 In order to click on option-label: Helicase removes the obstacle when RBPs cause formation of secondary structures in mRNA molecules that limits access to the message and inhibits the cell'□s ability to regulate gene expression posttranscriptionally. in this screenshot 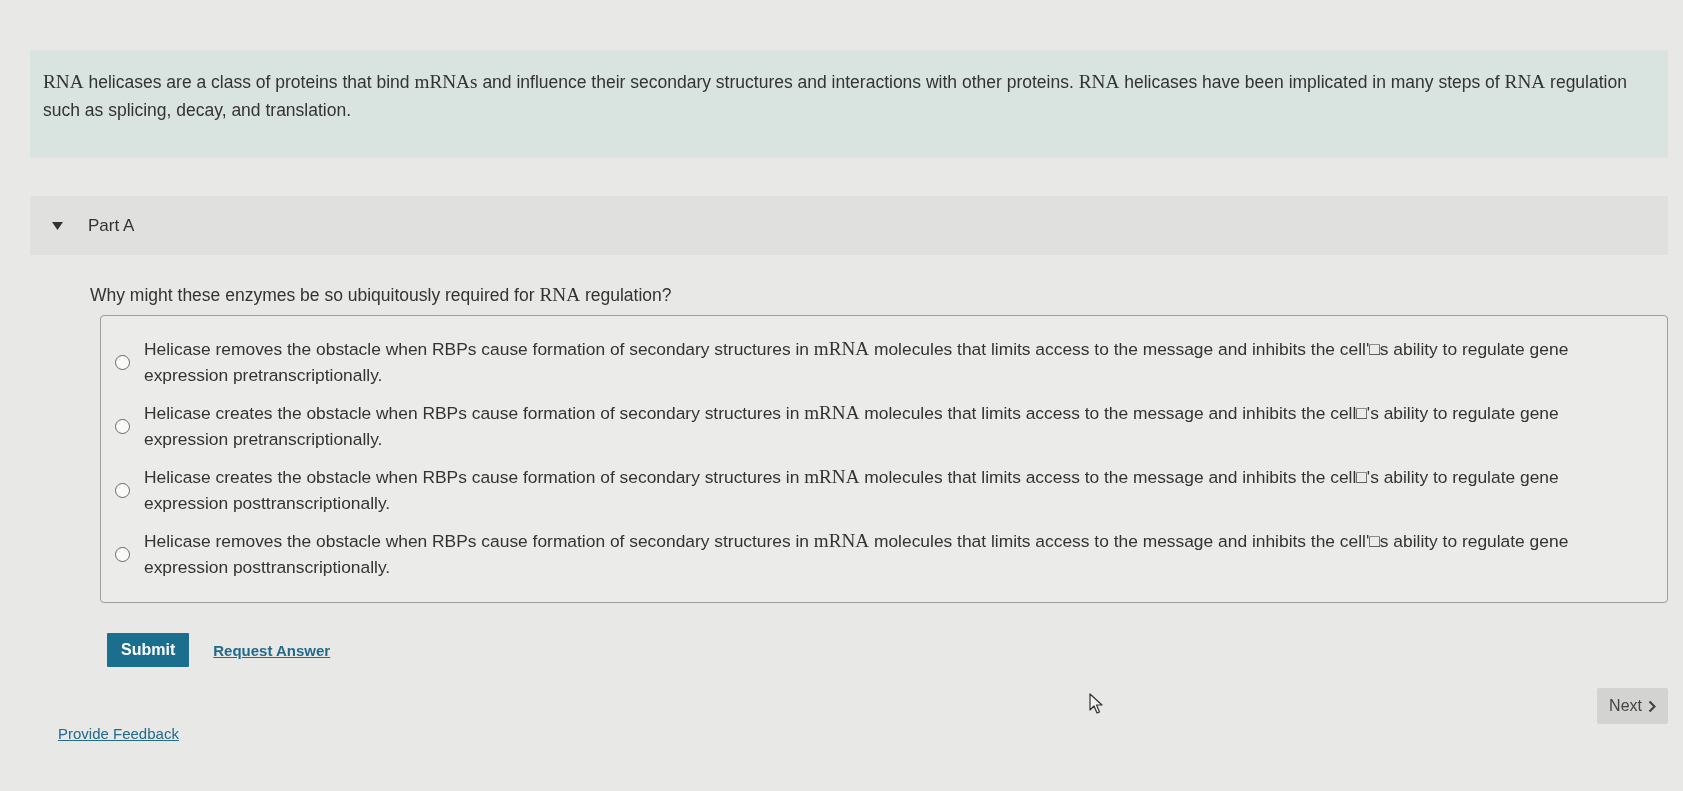, I will do `click(866, 554)`.